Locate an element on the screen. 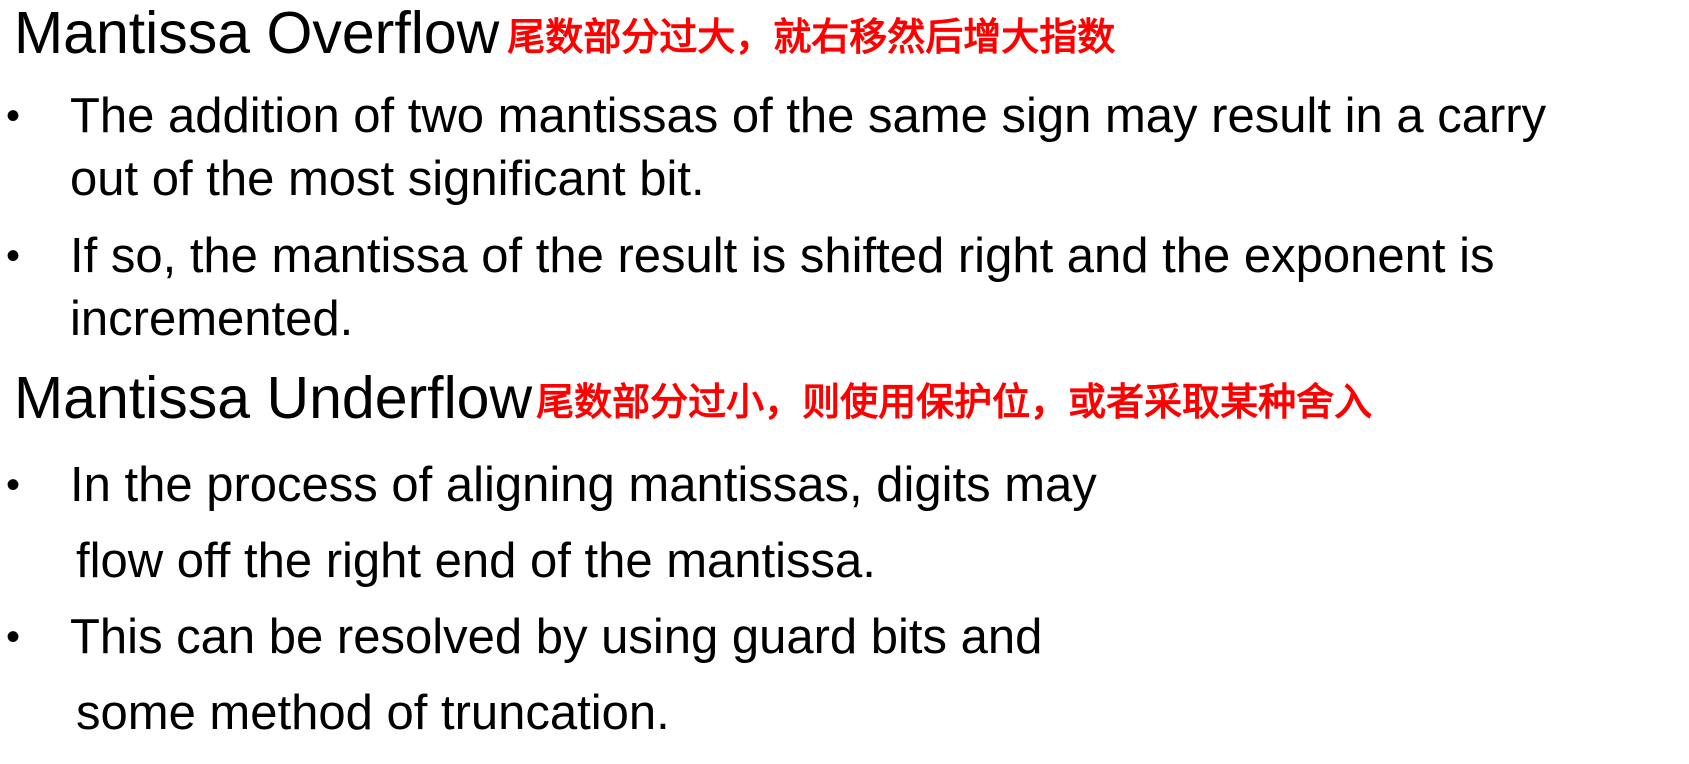  section-annotation: 尾数部分过小，则使用保护位，或者采取某种舍入 is located at coordinates (954, 402).